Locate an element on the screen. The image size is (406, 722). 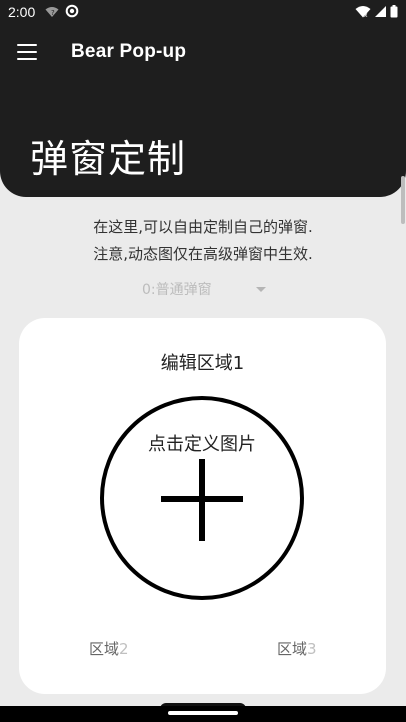
dropdown-selected-value: 0:普通弹窗 is located at coordinates (177, 290).